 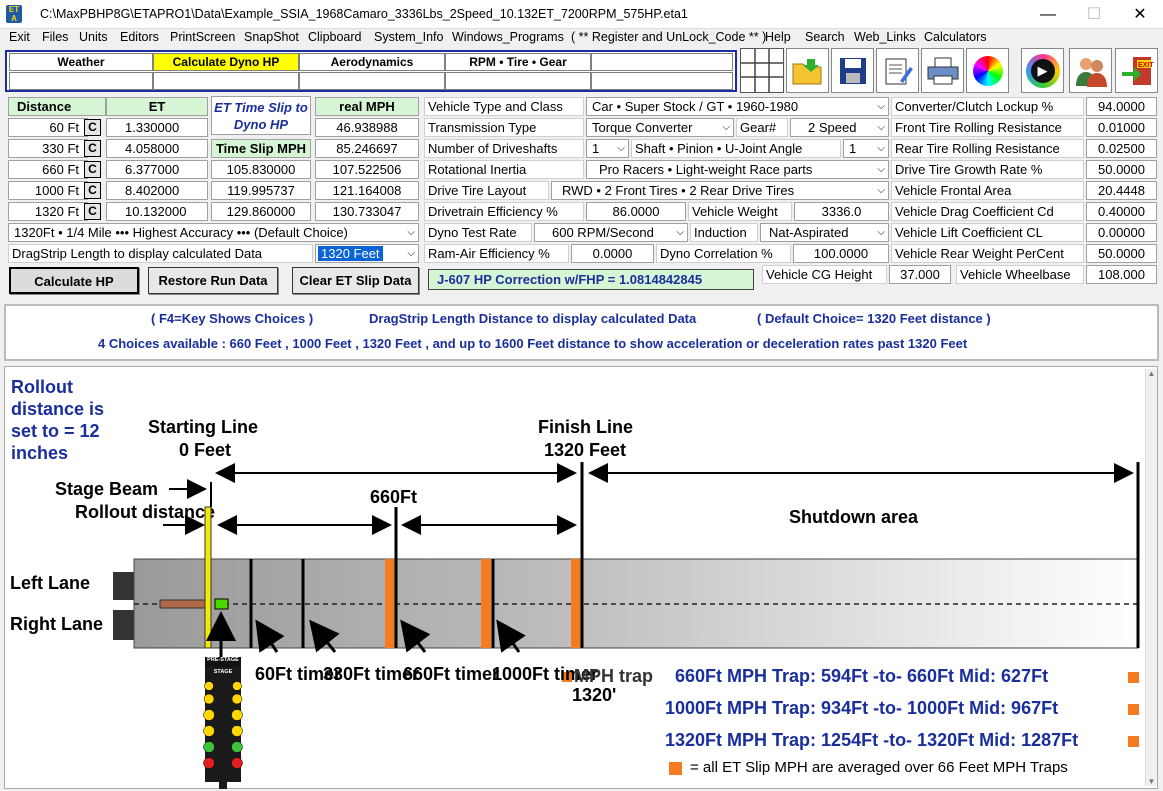 I want to click on vehicle-cg-height-input: 37.000, so click(x=920, y=274).